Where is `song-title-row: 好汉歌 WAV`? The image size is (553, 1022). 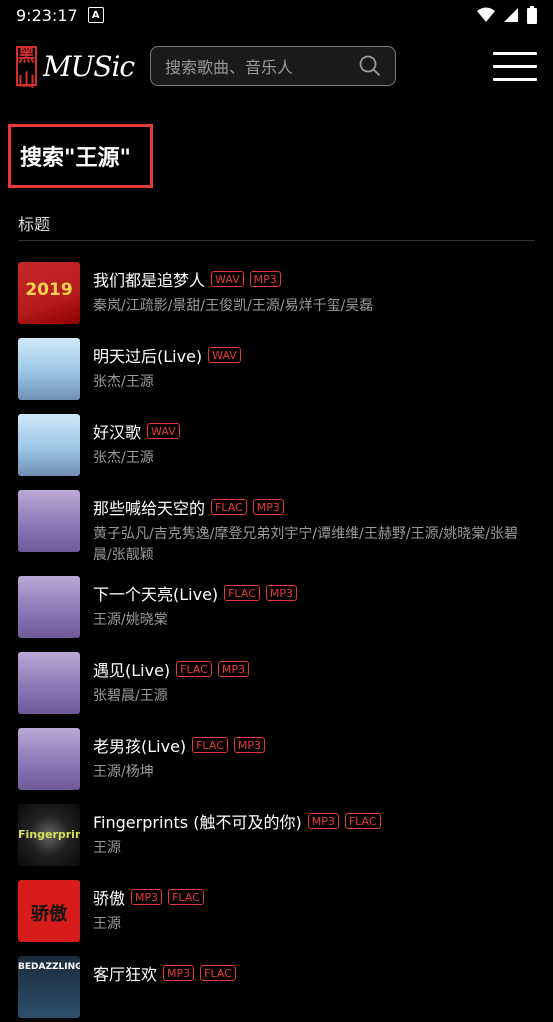 song-title-row: 好汉歌 WAV is located at coordinates (314, 431).